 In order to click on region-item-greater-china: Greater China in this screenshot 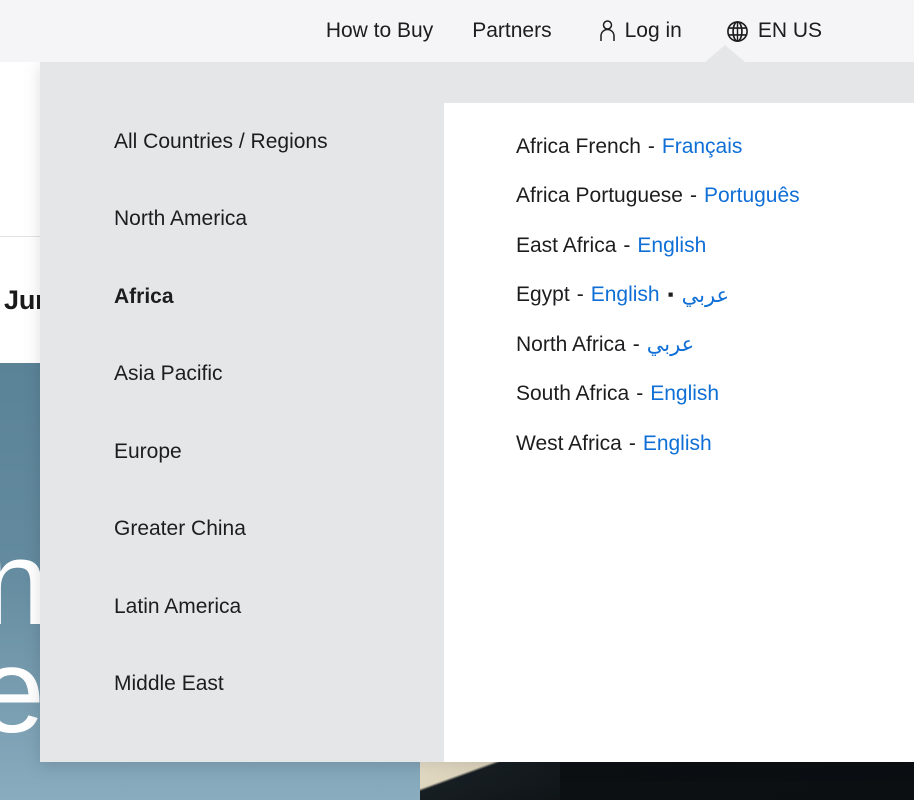, I will do `click(260, 530)`.